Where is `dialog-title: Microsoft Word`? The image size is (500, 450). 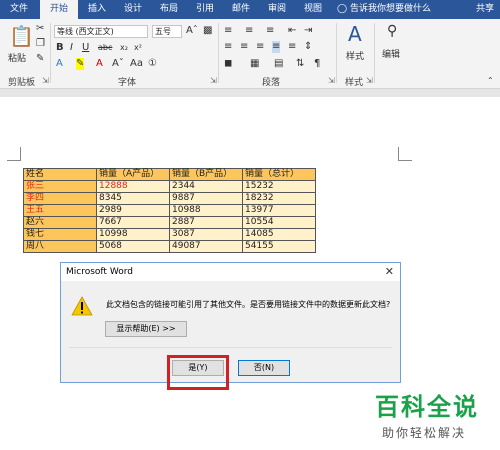
dialog-title: Microsoft Word is located at coordinates (99, 272).